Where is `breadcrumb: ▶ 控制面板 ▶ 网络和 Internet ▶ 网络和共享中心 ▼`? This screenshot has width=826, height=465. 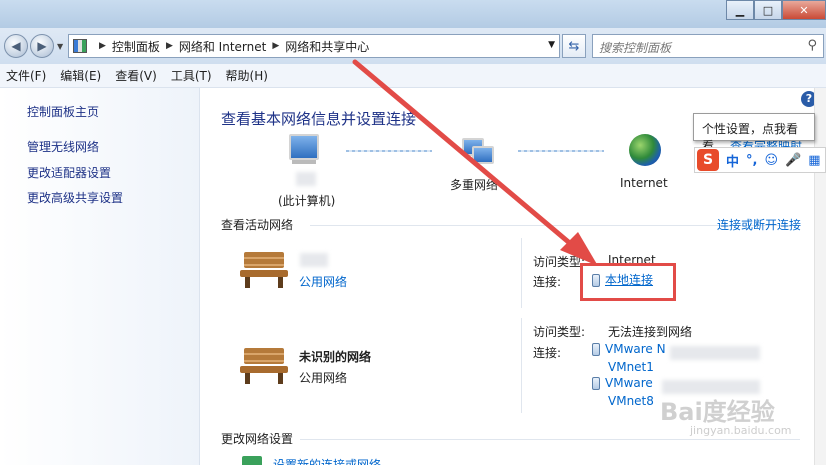 breadcrumb: ▶ 控制面板 ▶ 网络和 Internet ▶ 网络和共享中心 ▼ is located at coordinates (314, 46).